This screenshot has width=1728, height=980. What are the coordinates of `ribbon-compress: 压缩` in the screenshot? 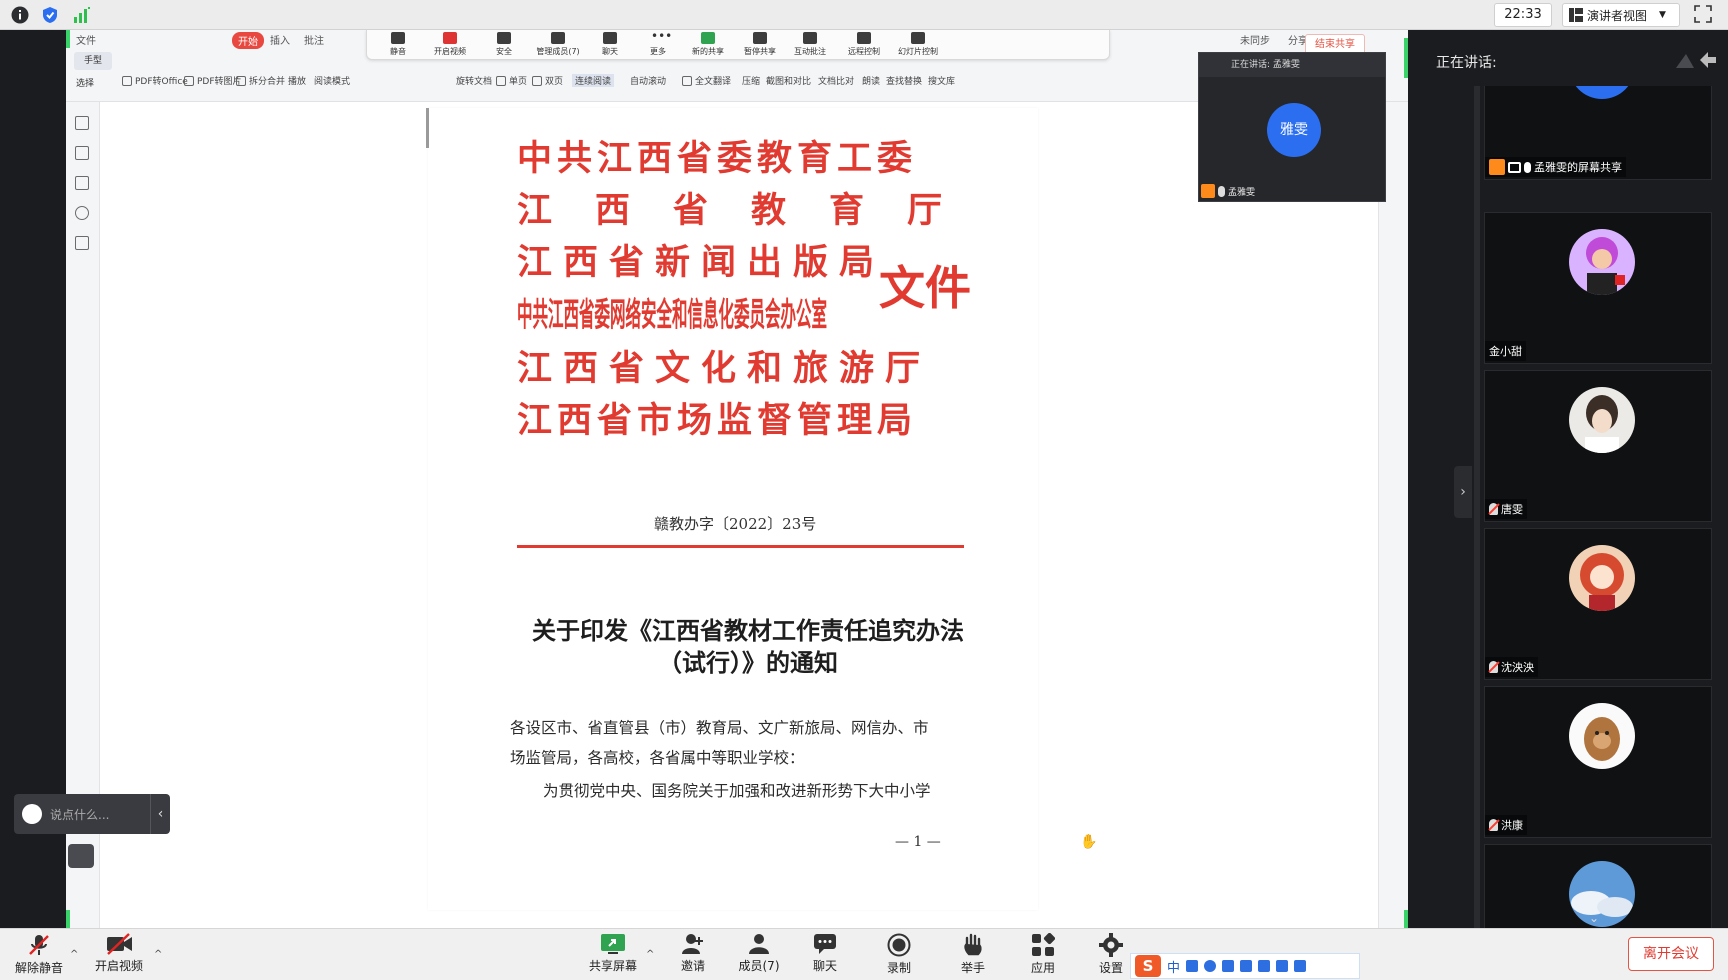 It's located at (751, 80).